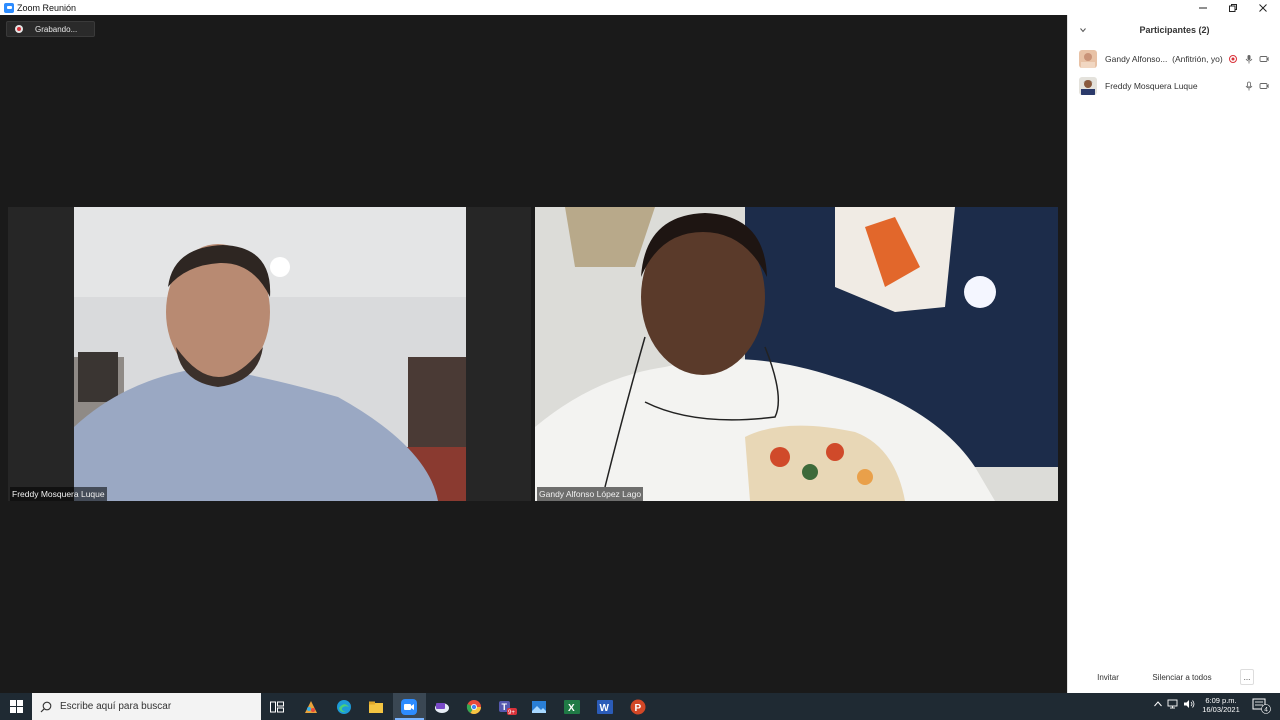  I want to click on close-icon, so click(1263, 7).